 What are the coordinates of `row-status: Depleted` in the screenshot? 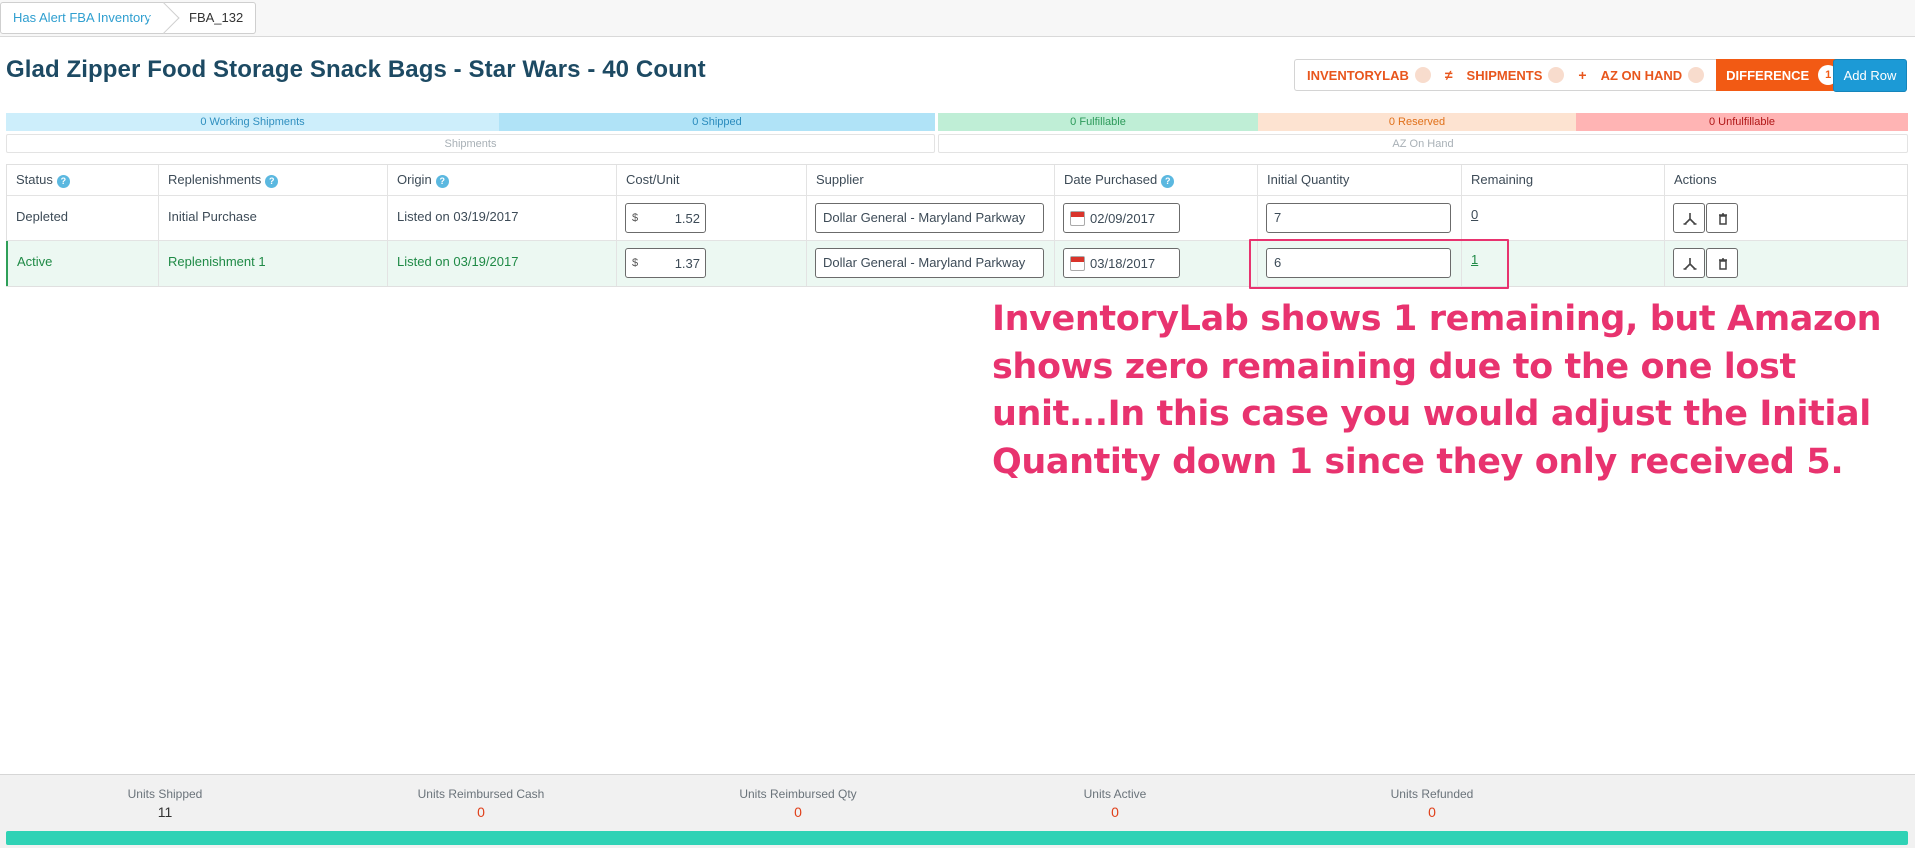 It's located at (42, 216).